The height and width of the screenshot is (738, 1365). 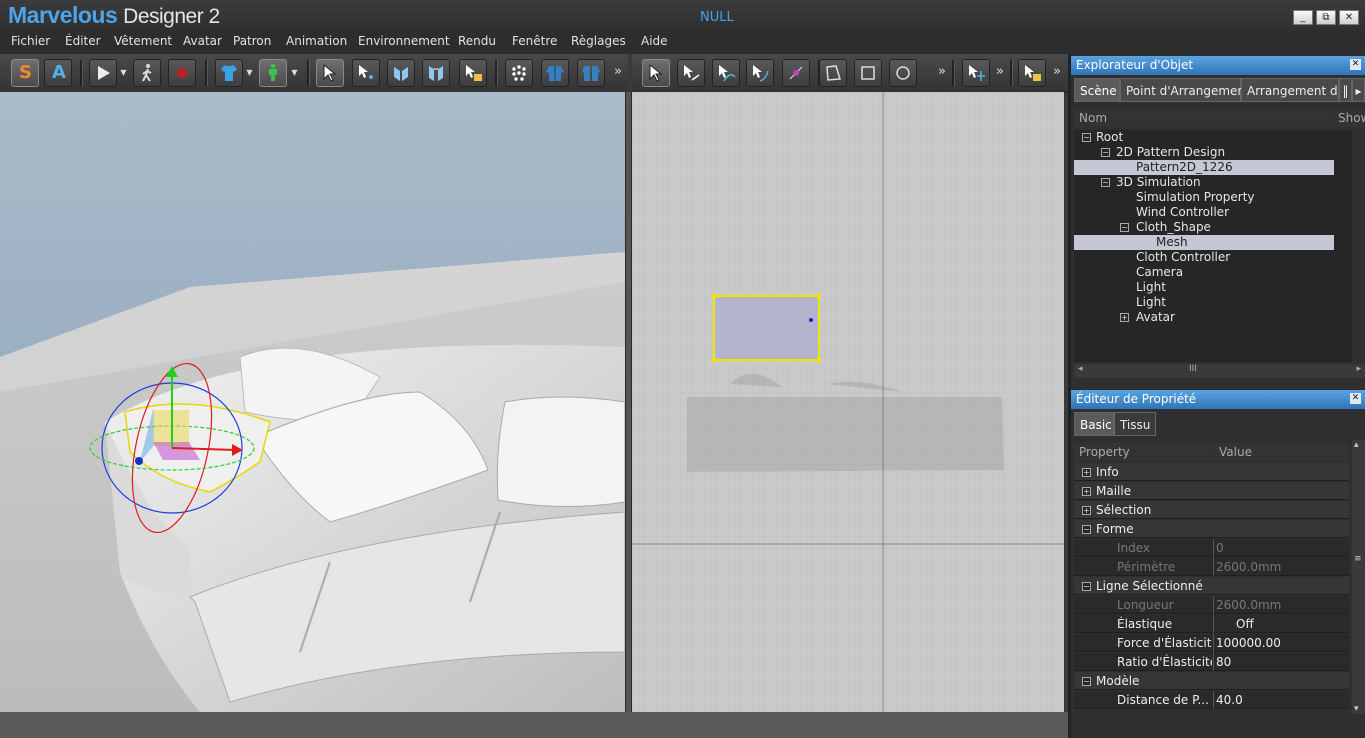 I want to click on pattern-select-button, so click(x=656, y=73).